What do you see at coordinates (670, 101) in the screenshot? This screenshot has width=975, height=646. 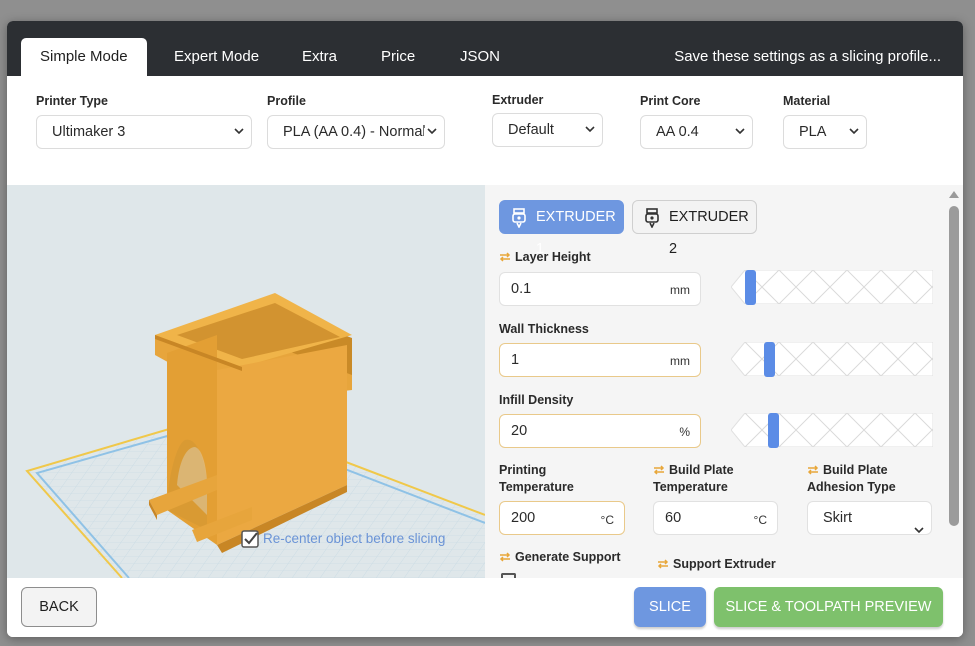 I see `print-core-label: Print Core` at bounding box center [670, 101].